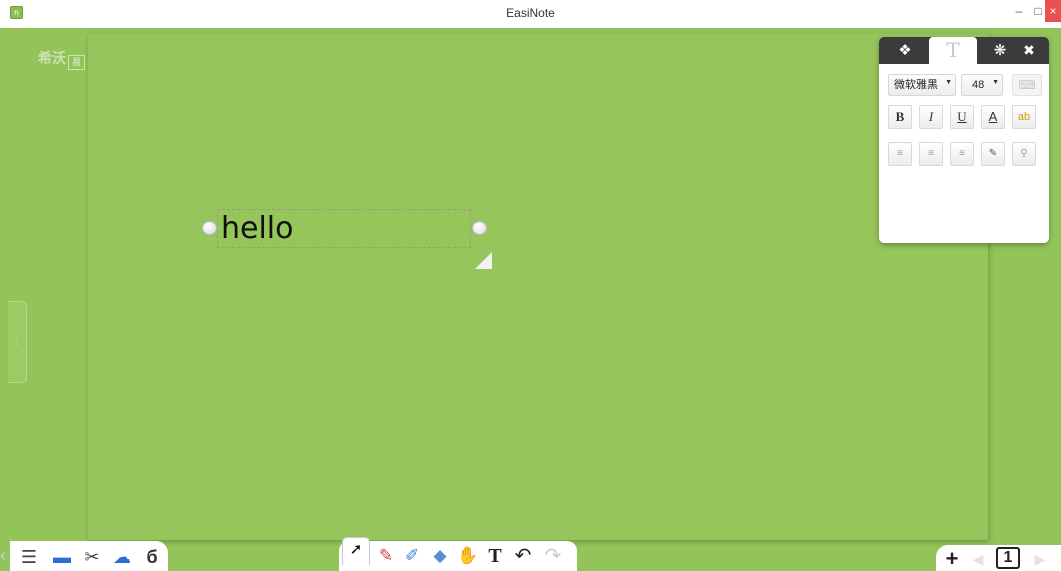  I want to click on align-left-button: ≡, so click(900, 154).